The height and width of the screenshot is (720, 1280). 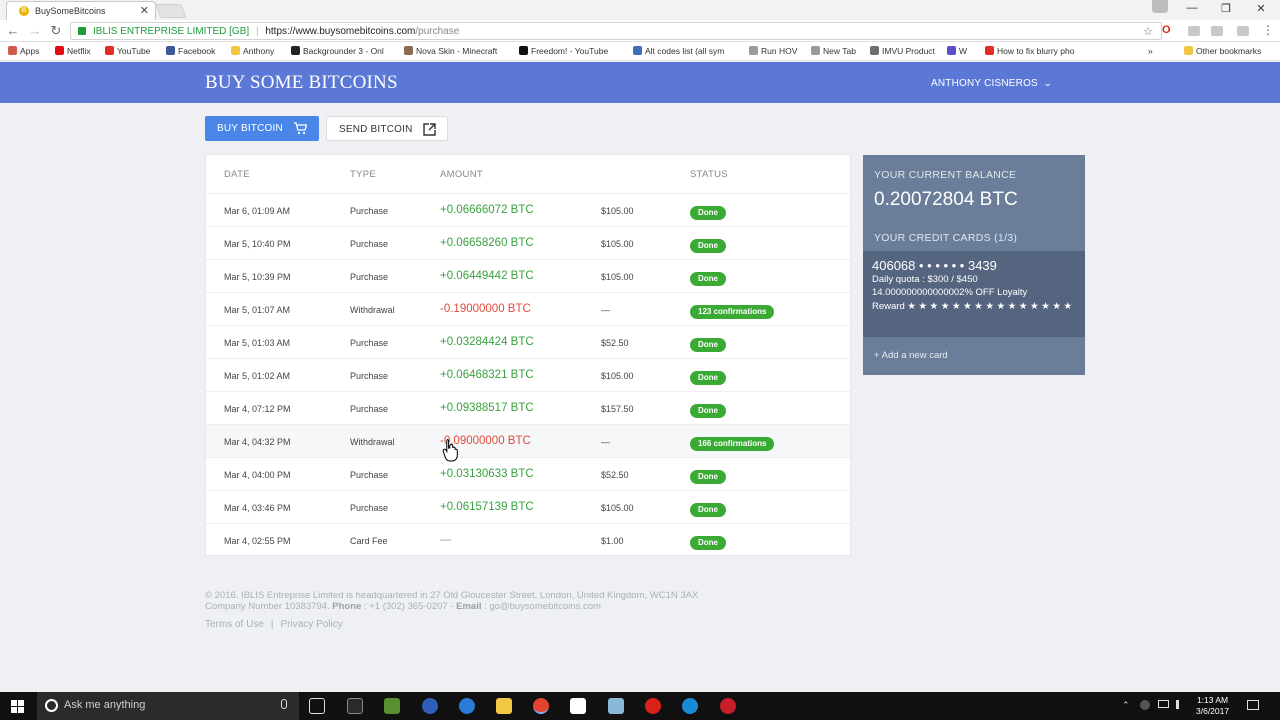 I want to click on bookmark-item: Apps, so click(x=23, y=51).